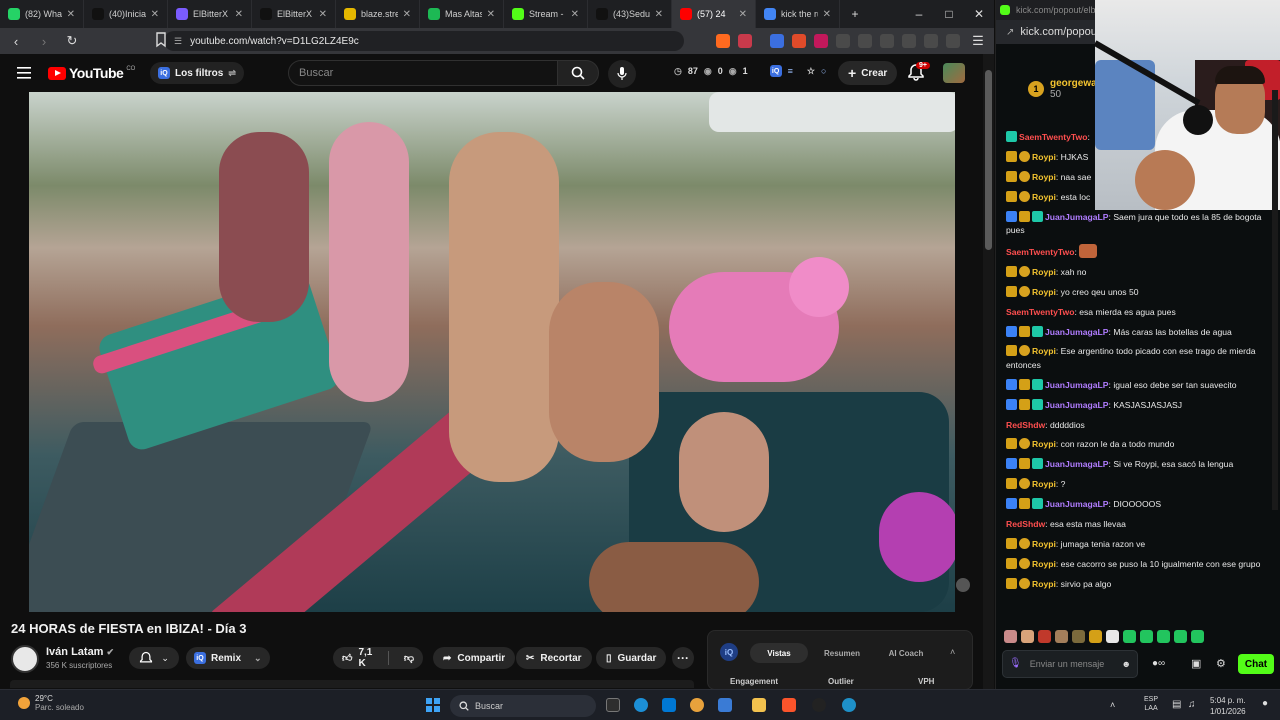  Describe the element at coordinates (622, 74) in the screenshot. I see `voice-search-button` at that location.